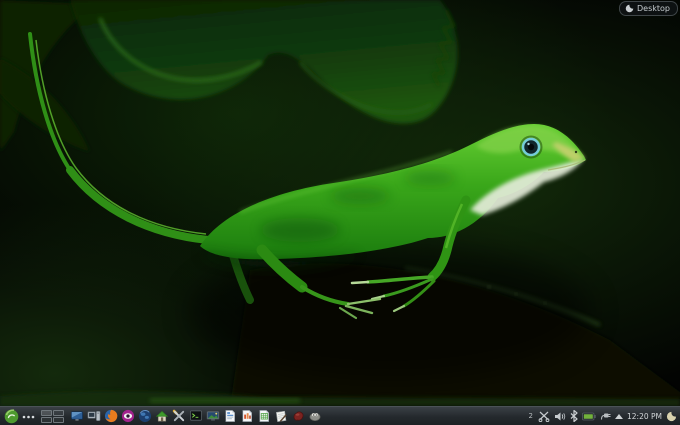 The height and width of the screenshot is (425, 680). I want to click on clipboard-scissors-icon, so click(544, 416).